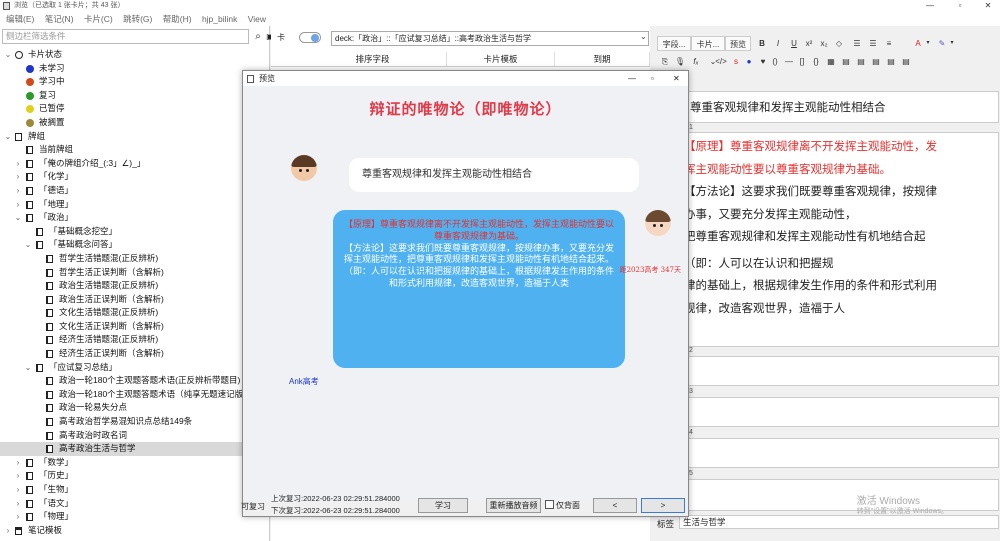 This screenshot has width=1000, height=541. I want to click on code-icon: </>, so click(721, 61).